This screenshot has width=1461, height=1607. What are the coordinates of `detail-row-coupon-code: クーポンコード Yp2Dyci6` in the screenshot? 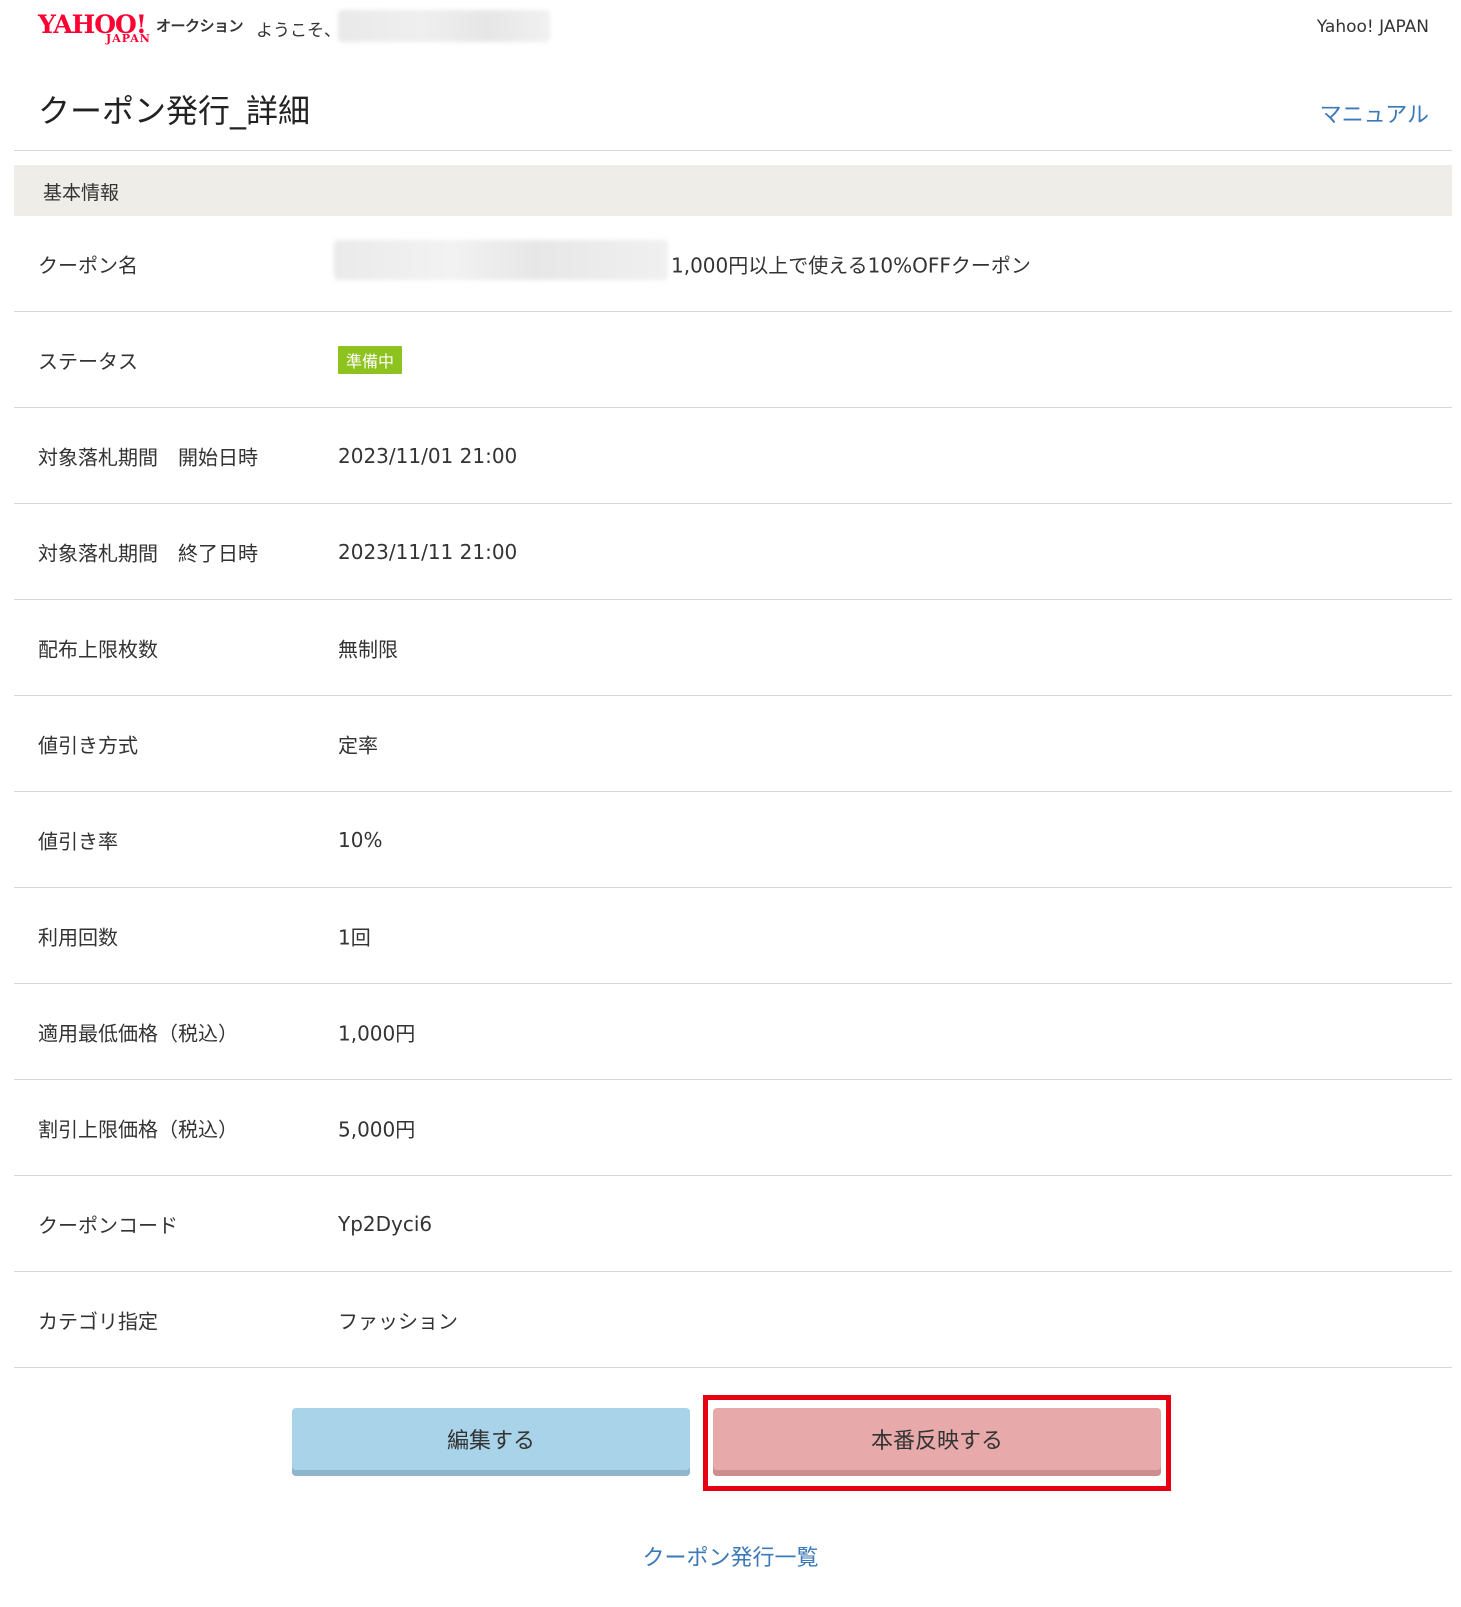 It's located at (733, 1224).